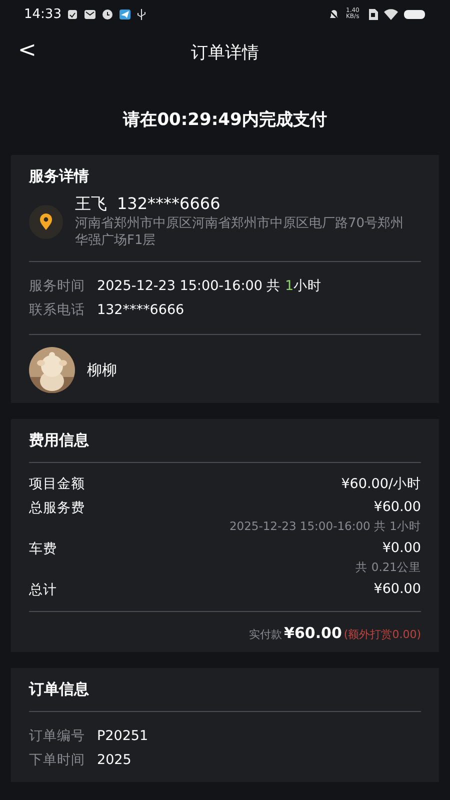 The height and width of the screenshot is (800, 450). What do you see at coordinates (59, 176) in the screenshot?
I see `section-title: 服务详情` at bounding box center [59, 176].